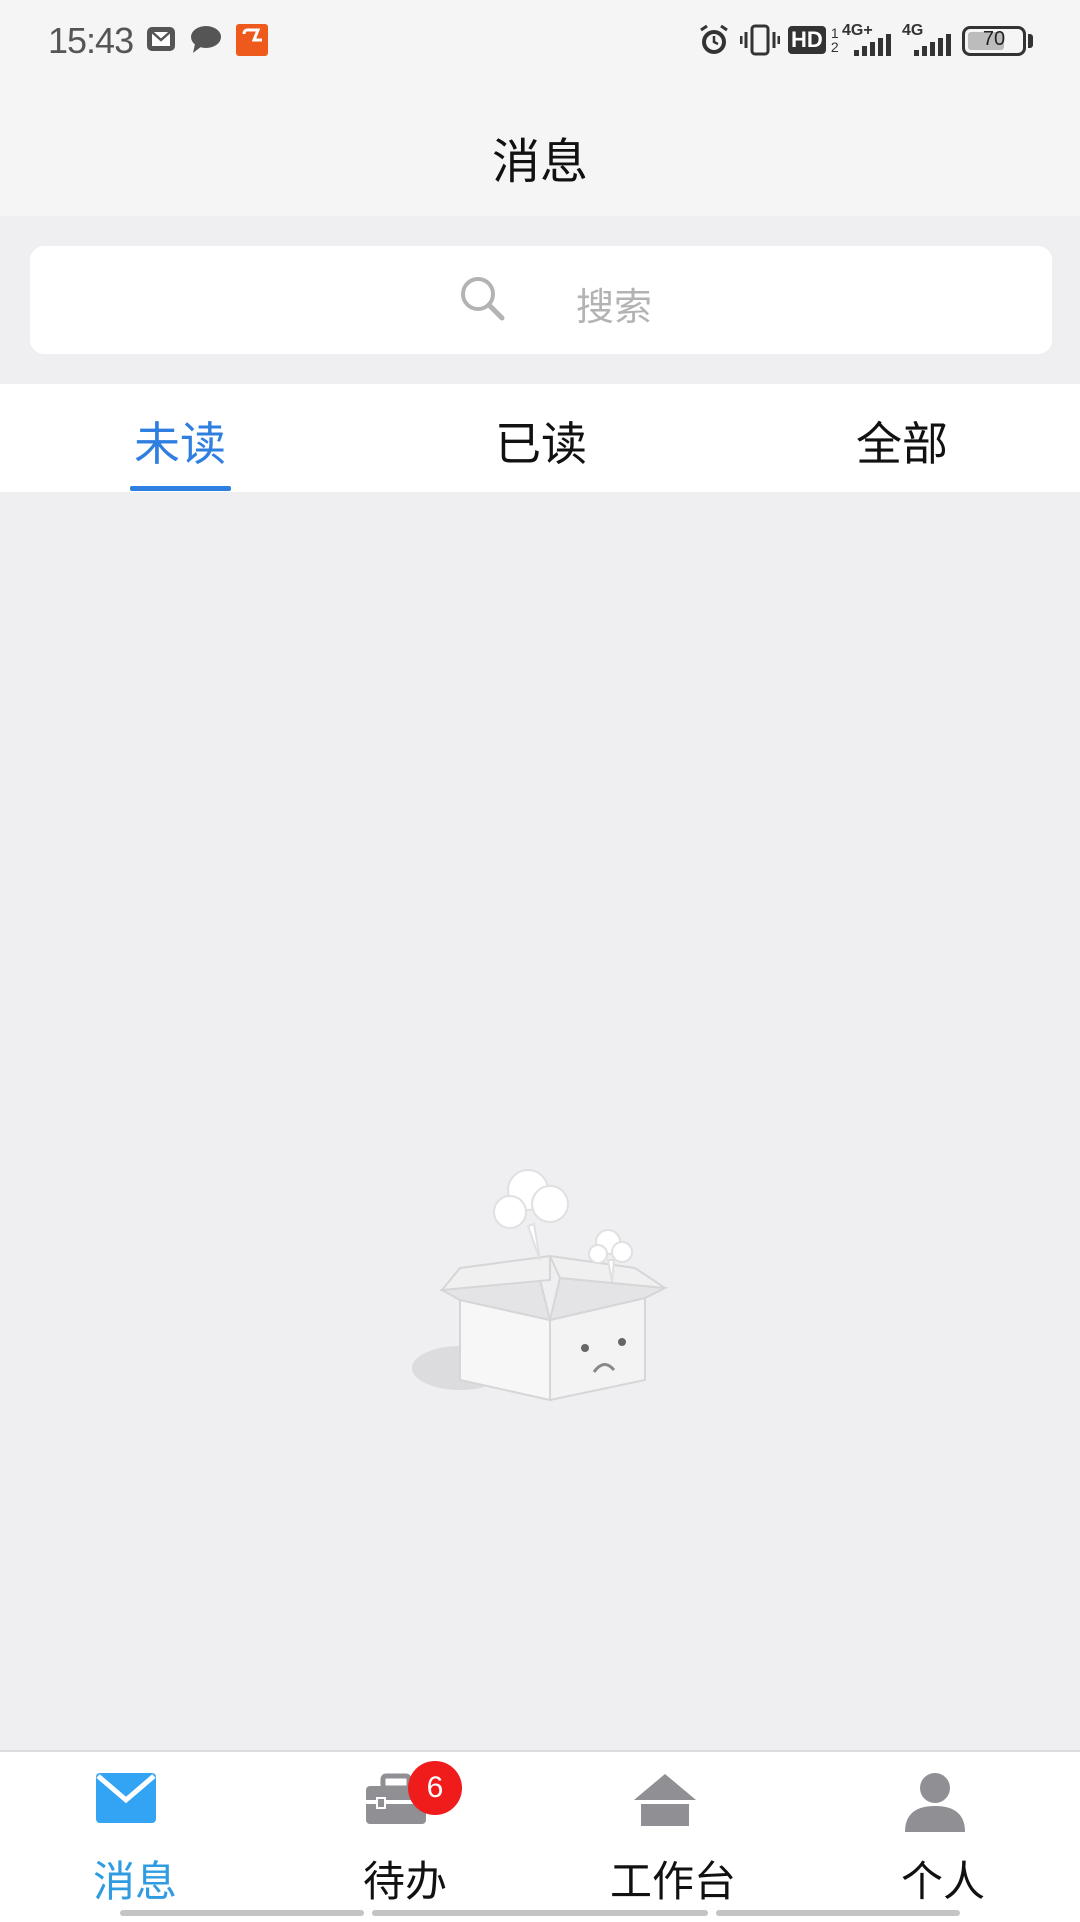  I want to click on page-title: 消息, so click(539, 162).